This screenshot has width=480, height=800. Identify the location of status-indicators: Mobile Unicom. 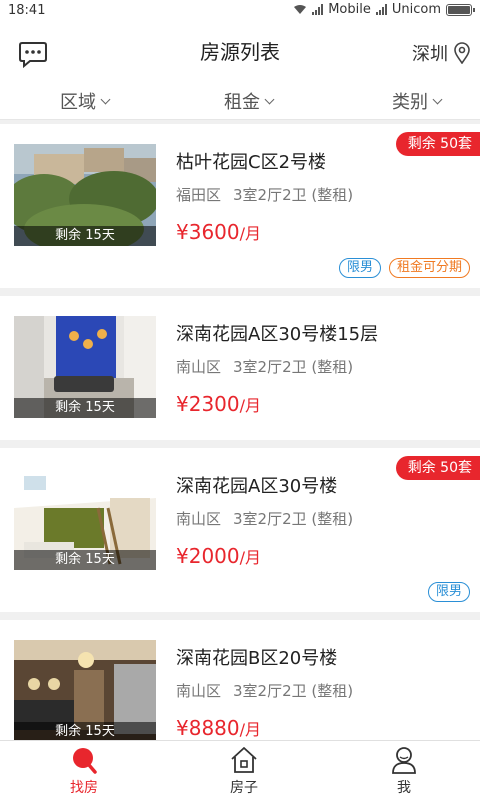
(384, 9).